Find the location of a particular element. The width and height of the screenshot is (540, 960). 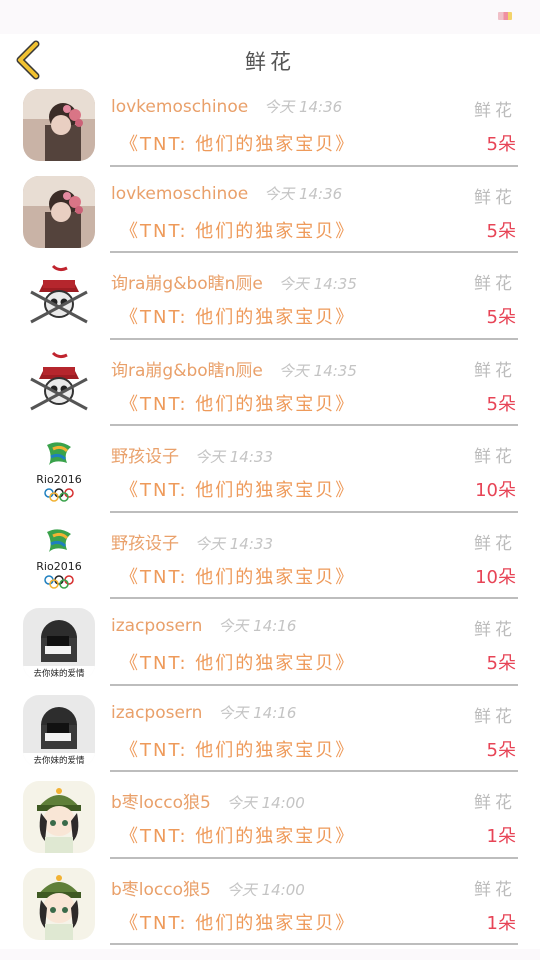

status-bar is located at coordinates (270, 17).